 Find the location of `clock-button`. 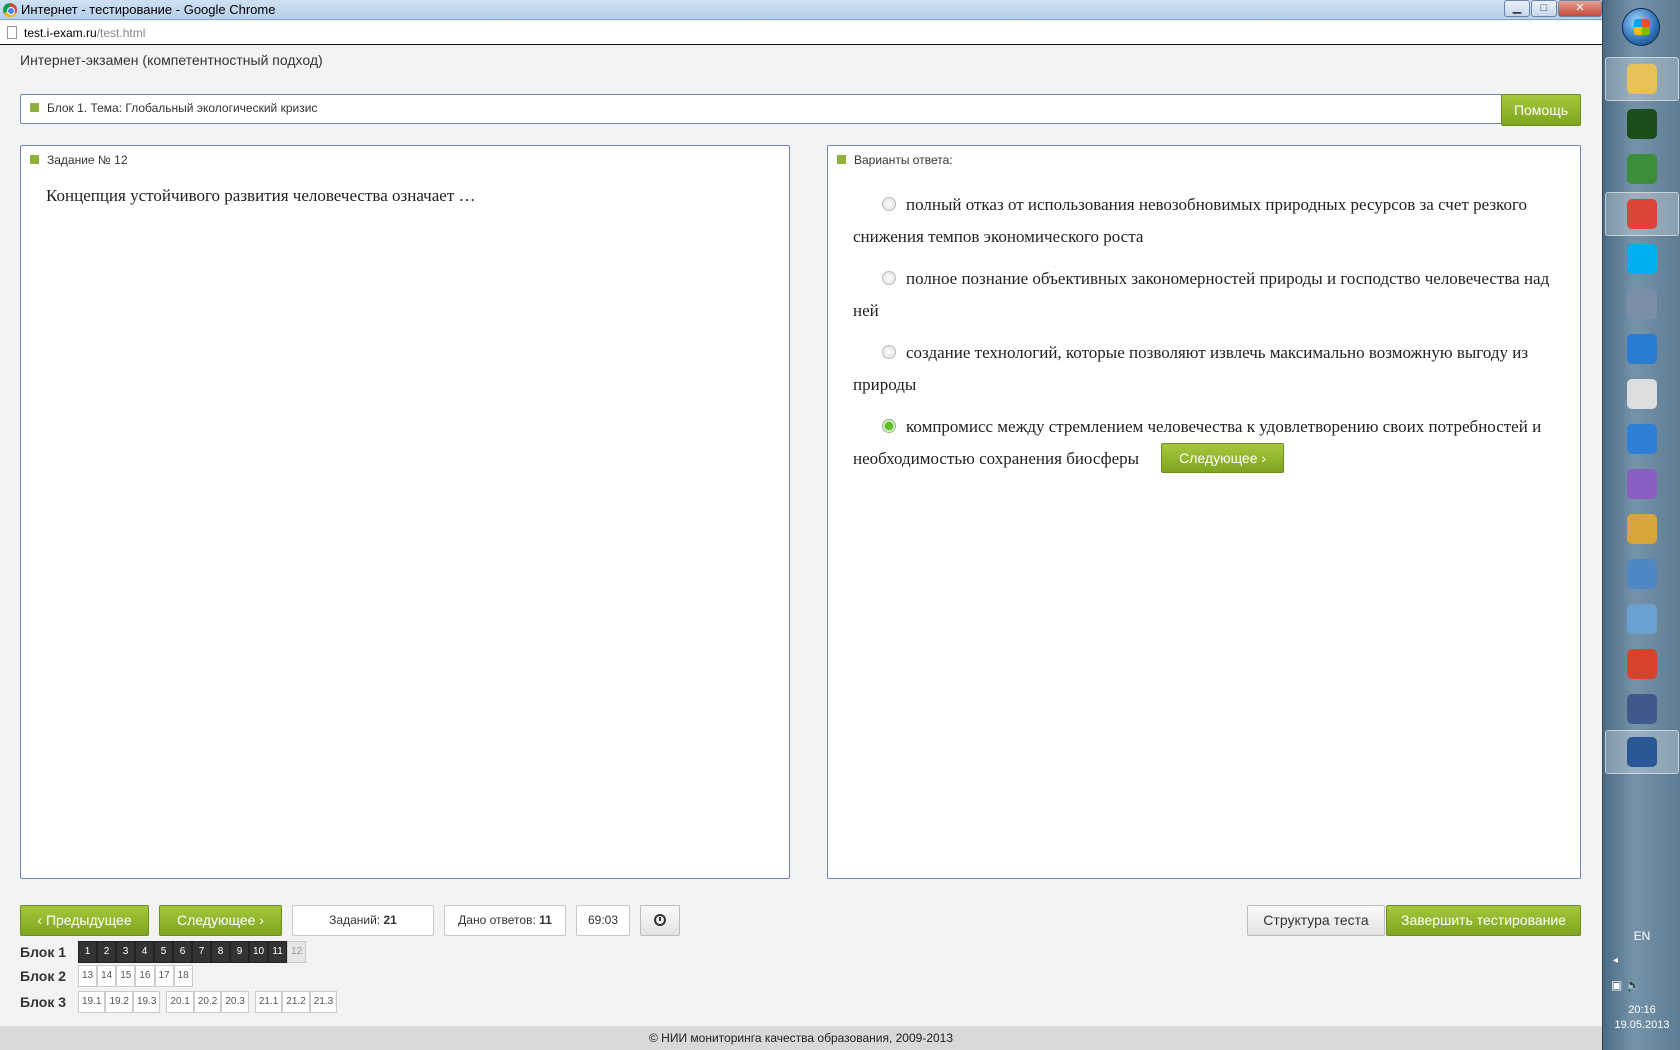

clock-button is located at coordinates (660, 920).